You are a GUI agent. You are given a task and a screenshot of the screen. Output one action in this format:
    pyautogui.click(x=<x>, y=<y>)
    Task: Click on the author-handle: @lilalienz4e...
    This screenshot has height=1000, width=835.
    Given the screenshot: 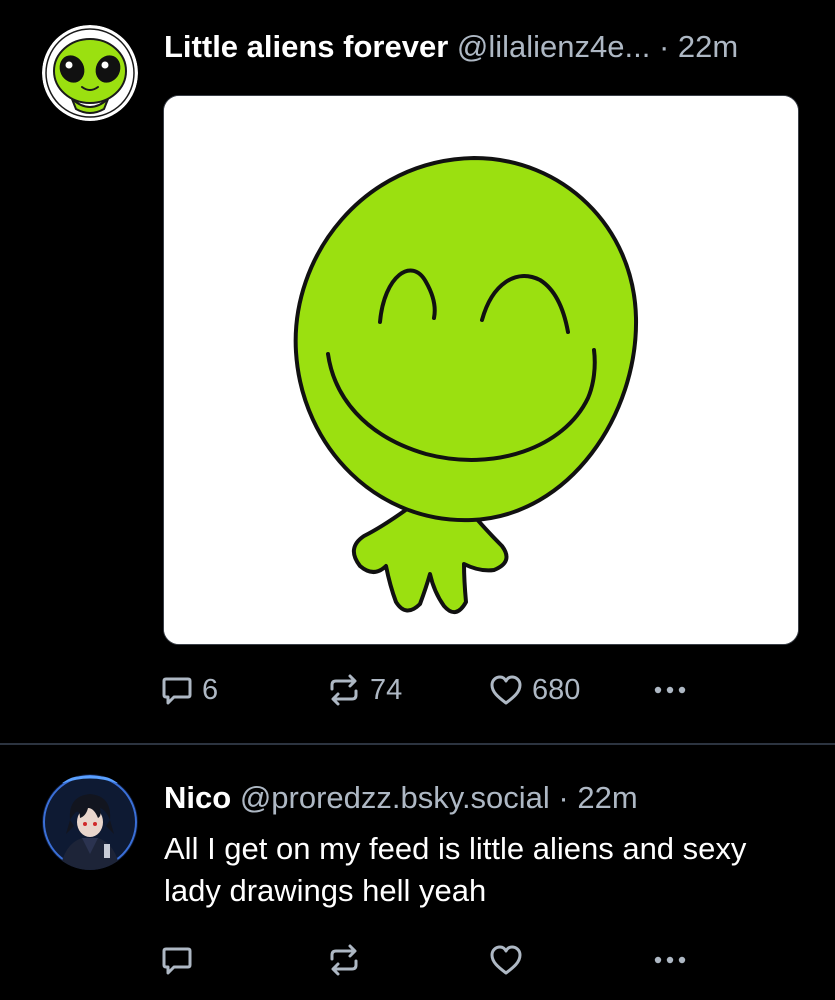 What is the action you would take?
    pyautogui.click(x=553, y=46)
    